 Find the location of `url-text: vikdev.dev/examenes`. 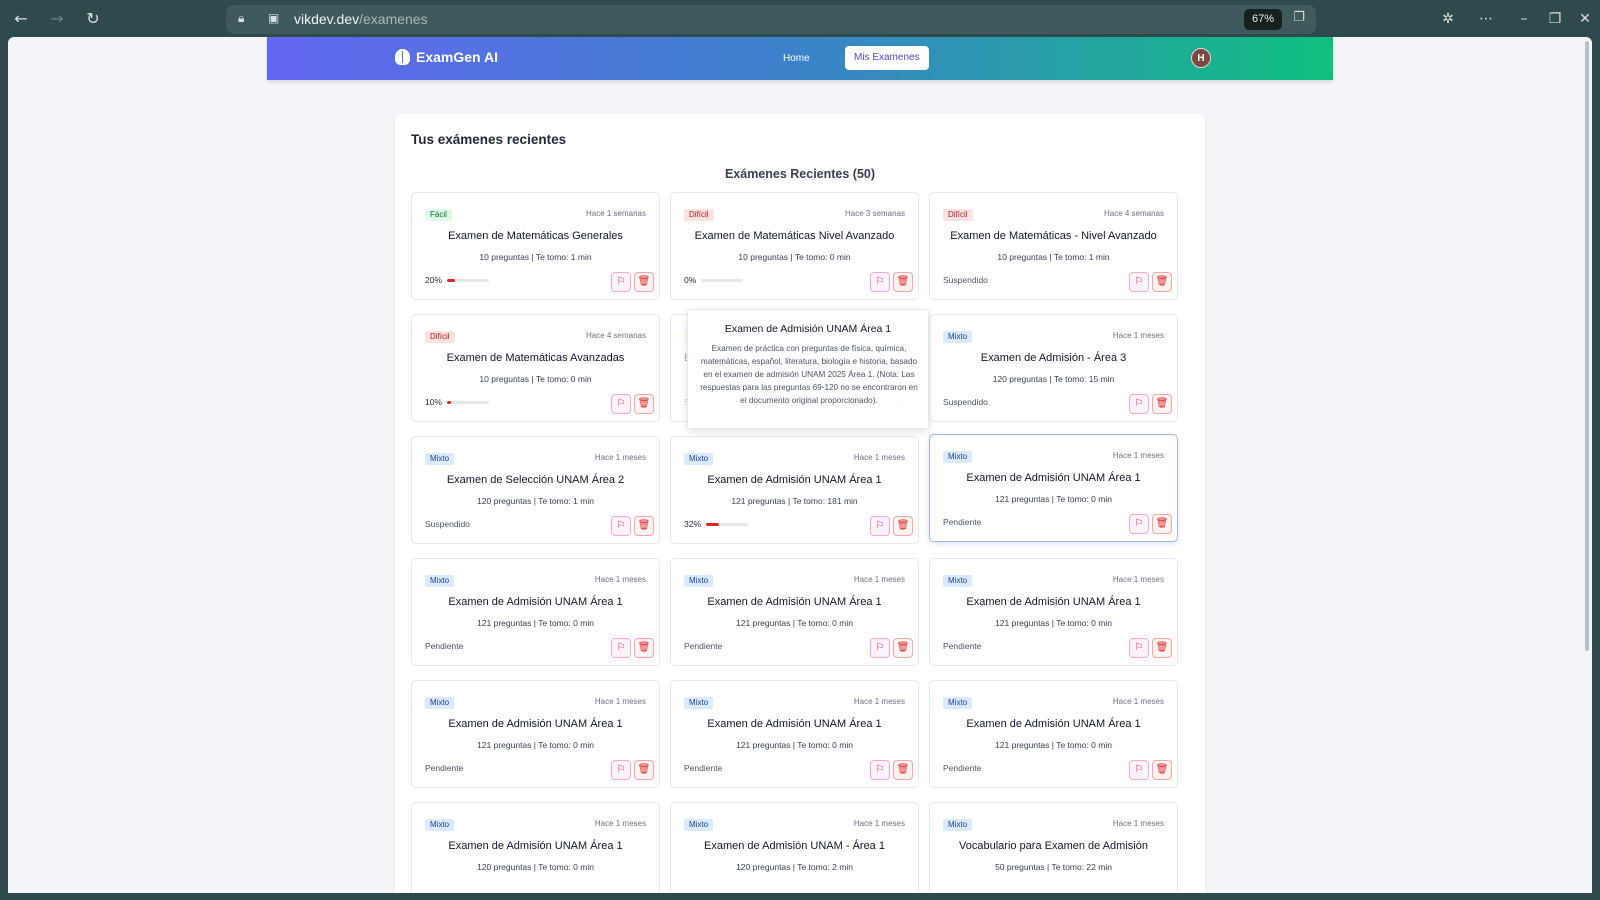

url-text: vikdev.dev/examenes is located at coordinates (361, 19).